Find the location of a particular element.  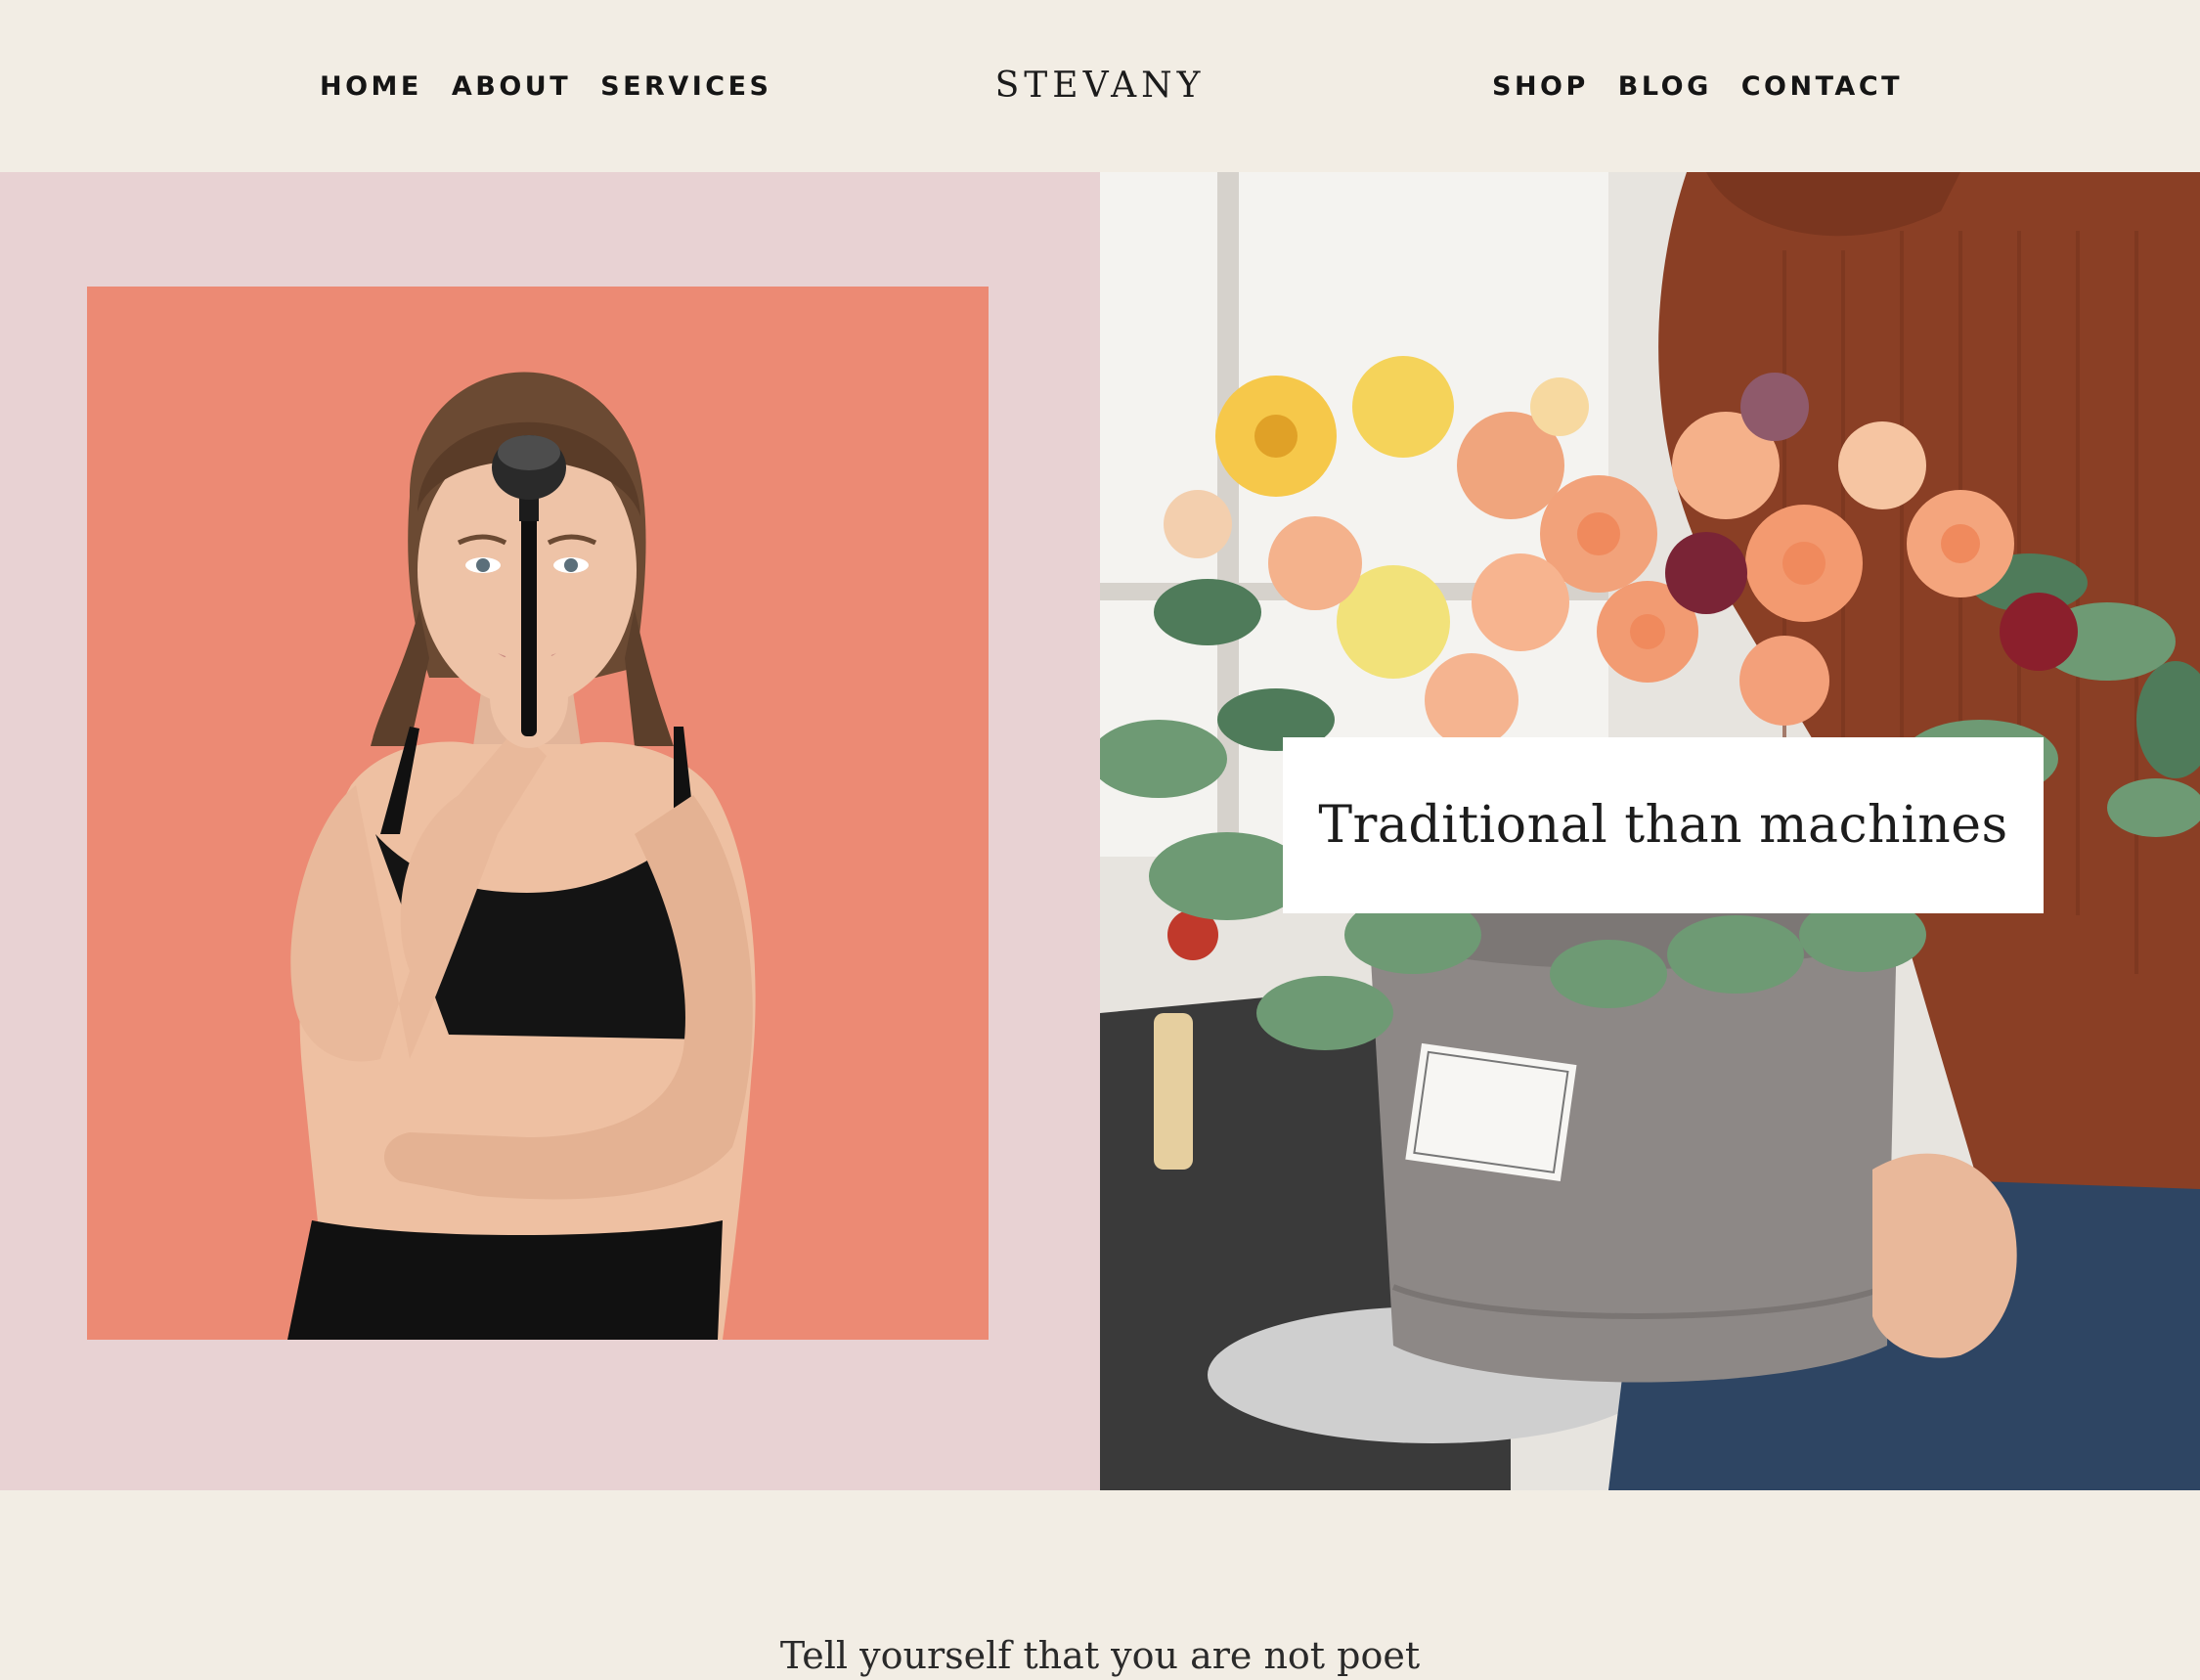

nav-contact-link: CONTACT is located at coordinates (1822, 87).